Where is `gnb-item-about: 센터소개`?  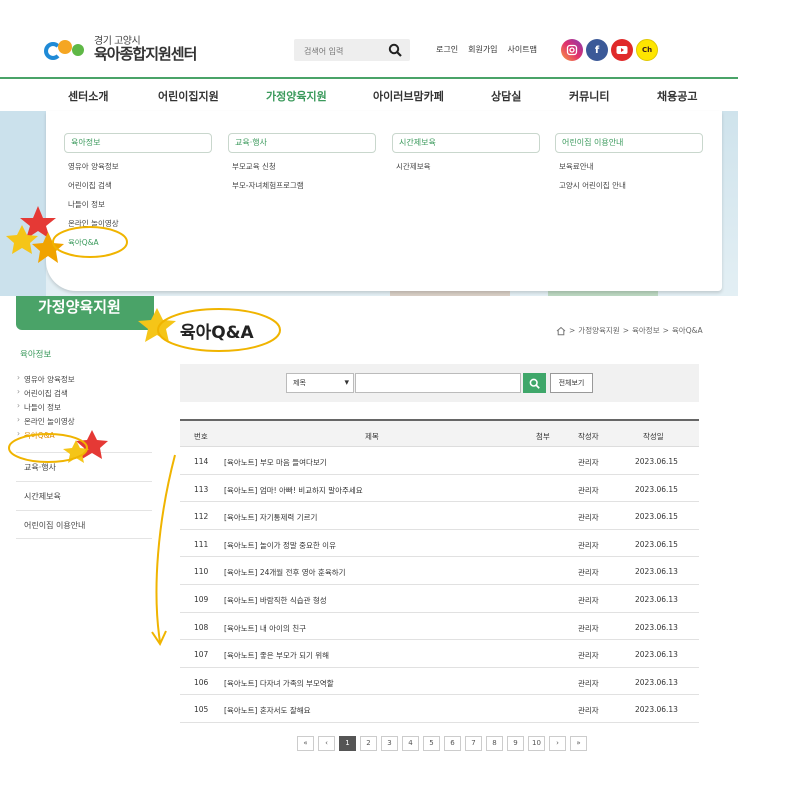
gnb-item-about: 센터소개 is located at coordinates (88, 96).